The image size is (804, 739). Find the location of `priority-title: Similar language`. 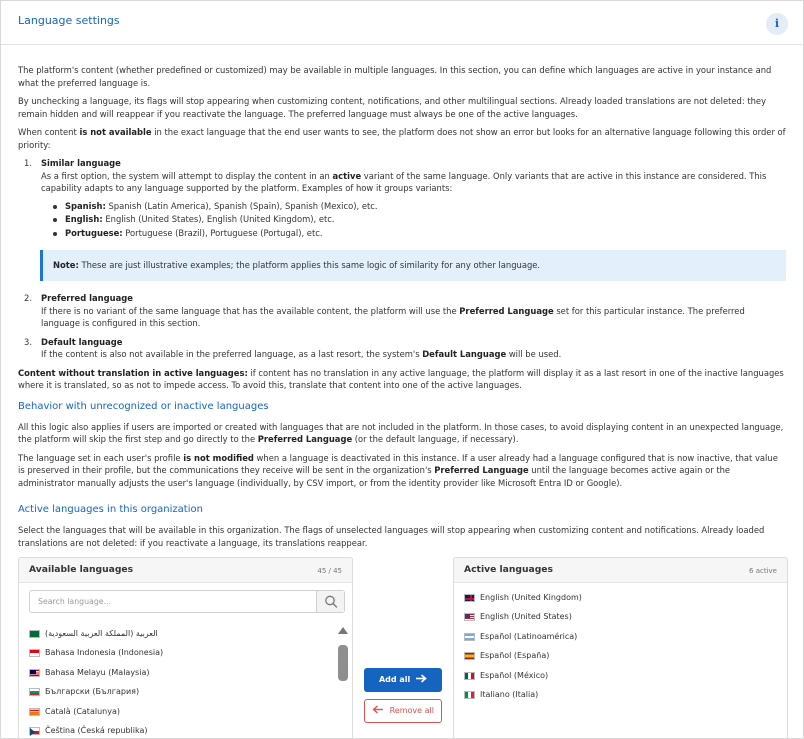

priority-title: Similar language is located at coordinates (81, 163).